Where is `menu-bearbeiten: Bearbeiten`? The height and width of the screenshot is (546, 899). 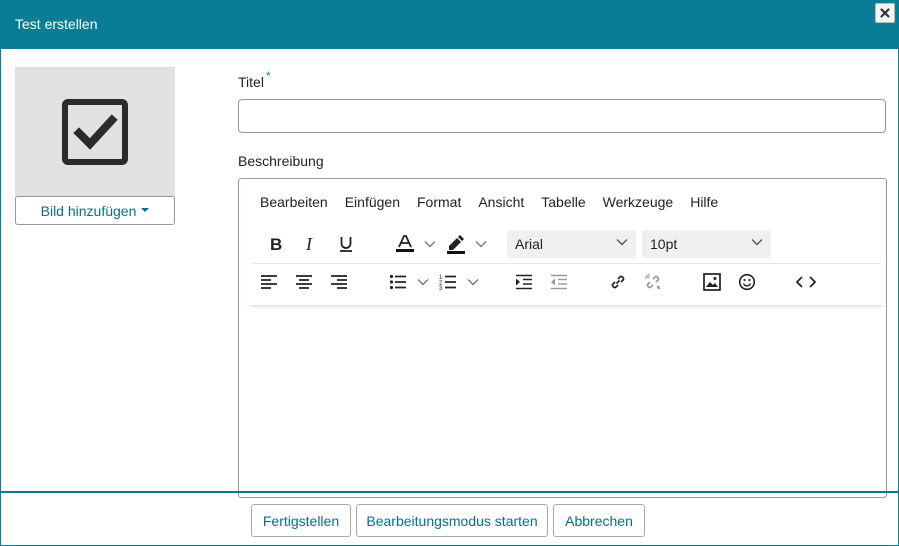 menu-bearbeiten: Bearbeiten is located at coordinates (291, 202).